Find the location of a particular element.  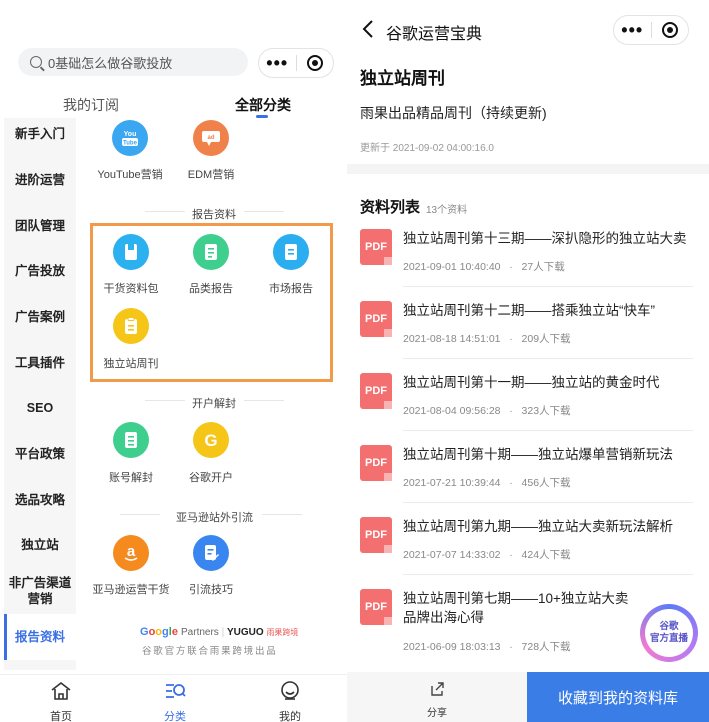

item-date: 2021-08-18 14:51:01 is located at coordinates (452, 339).